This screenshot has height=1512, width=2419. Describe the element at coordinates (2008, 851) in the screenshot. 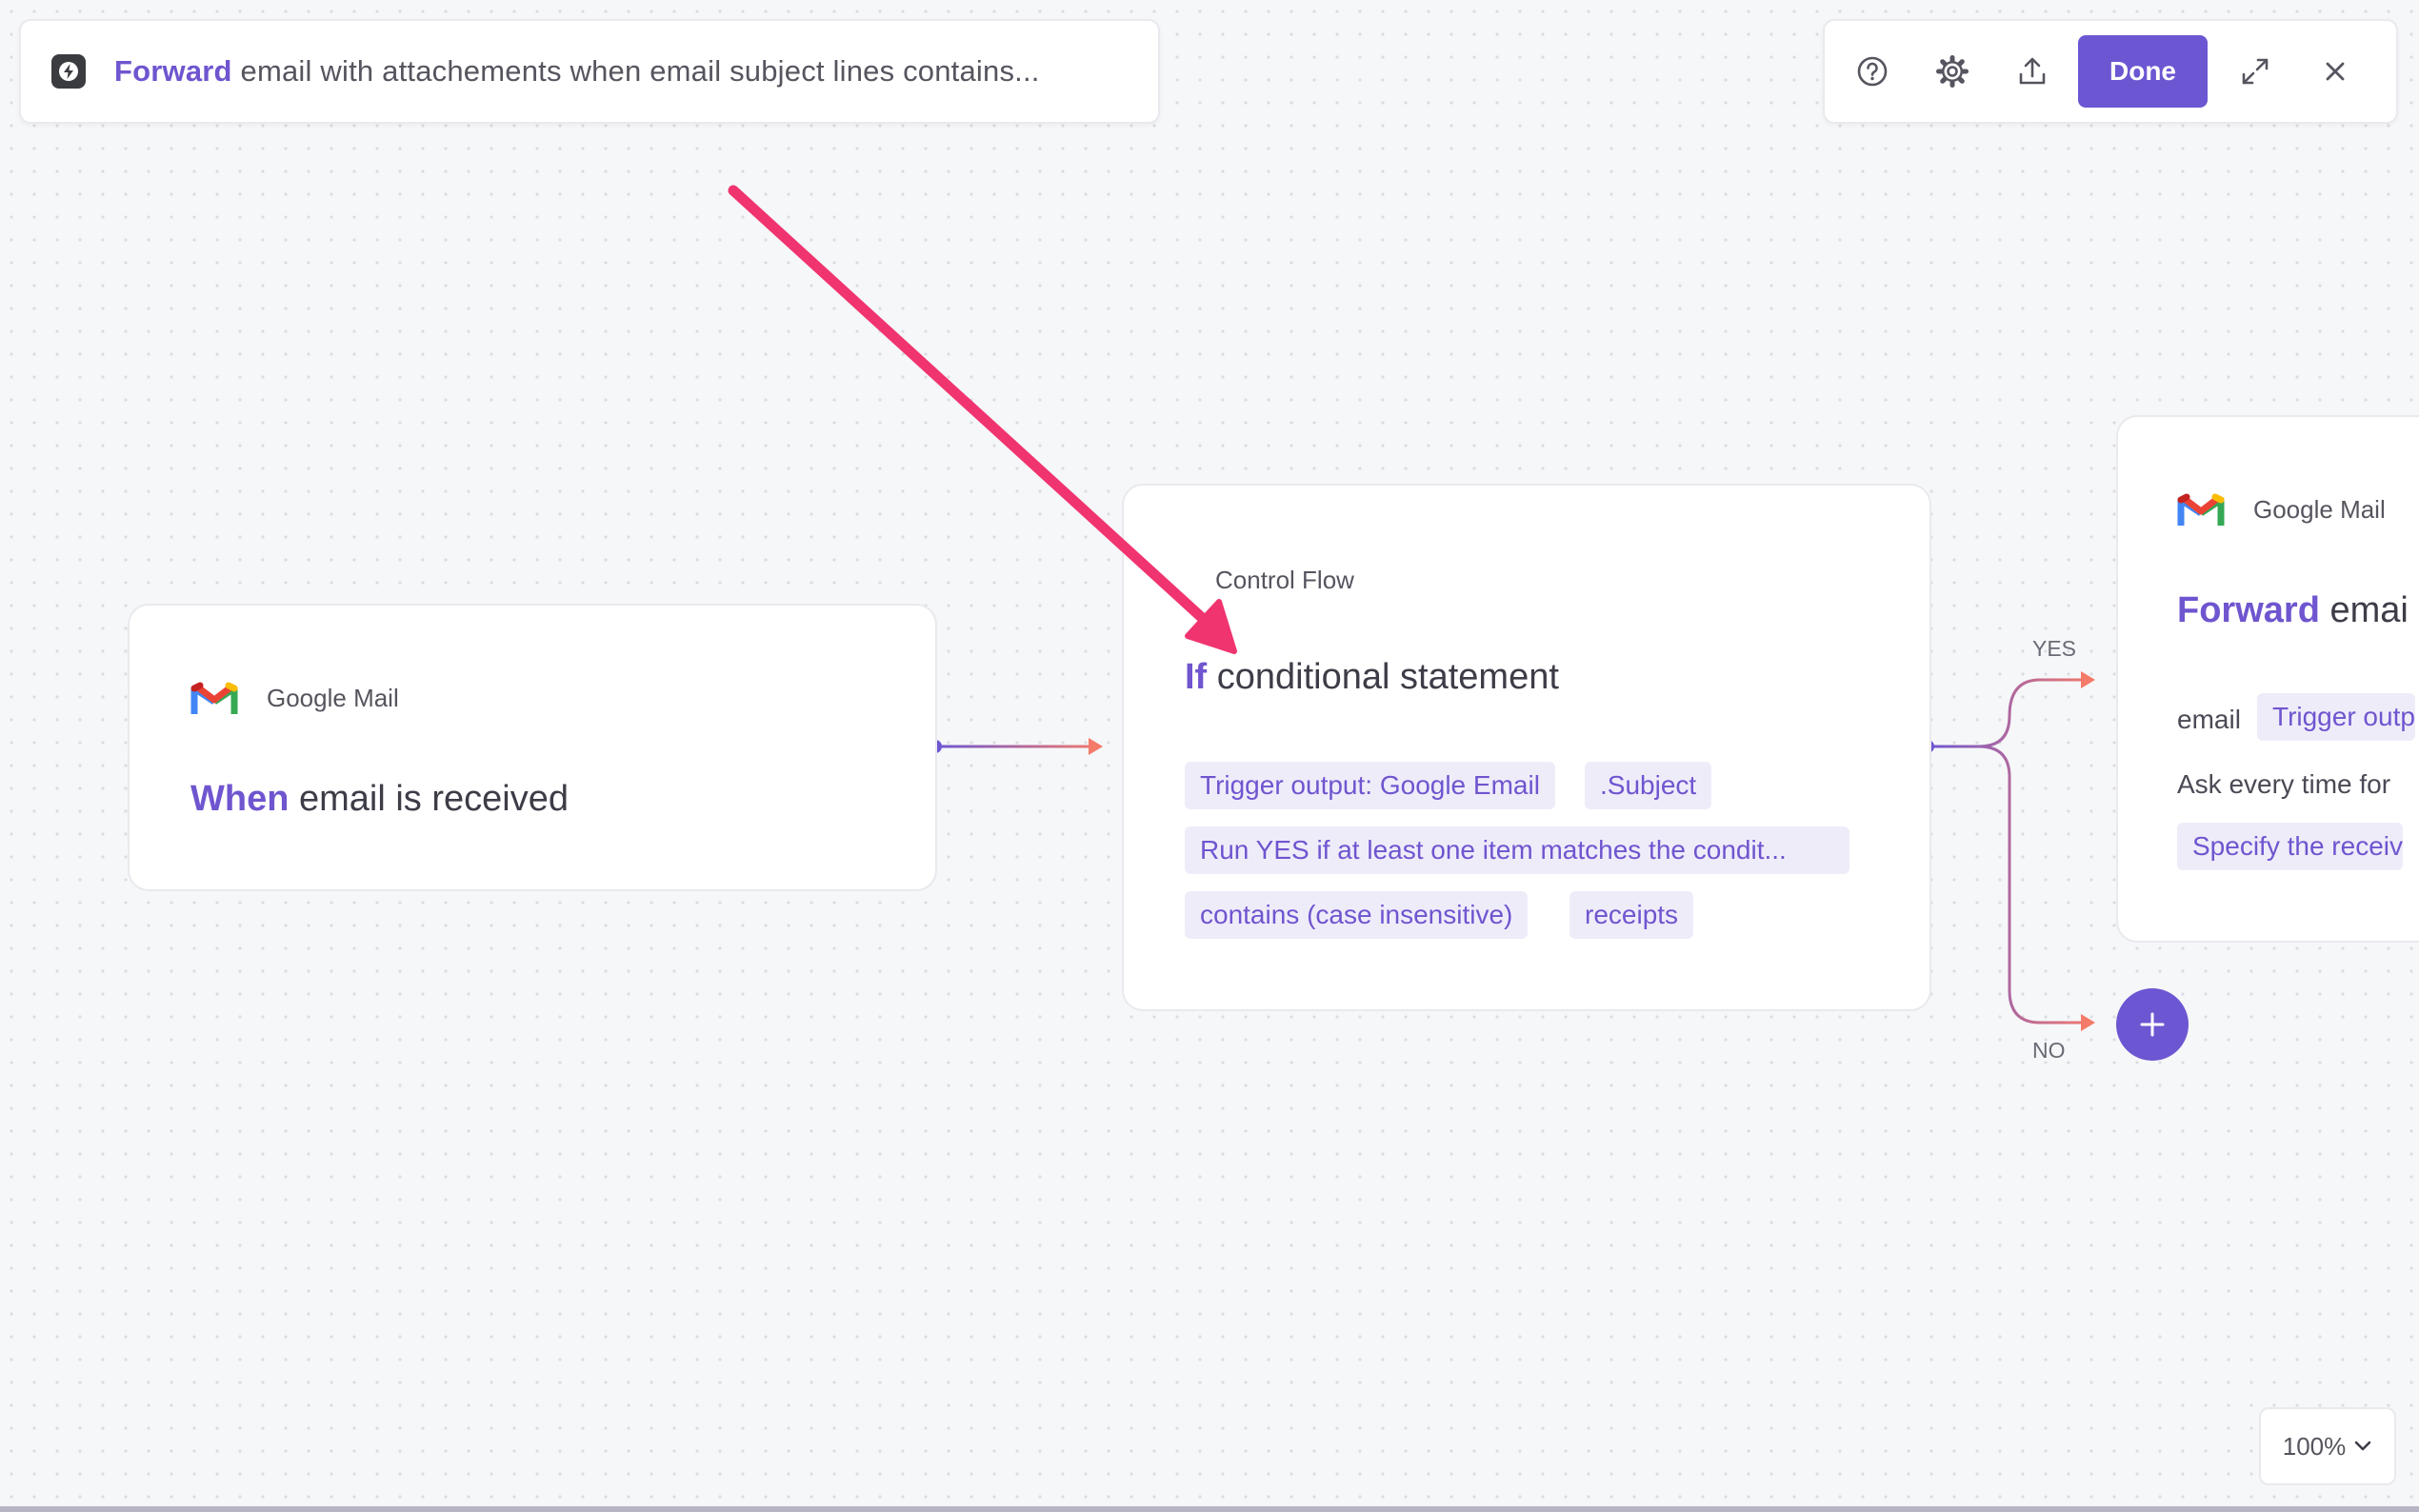

I see `condition-branch-edges` at that location.